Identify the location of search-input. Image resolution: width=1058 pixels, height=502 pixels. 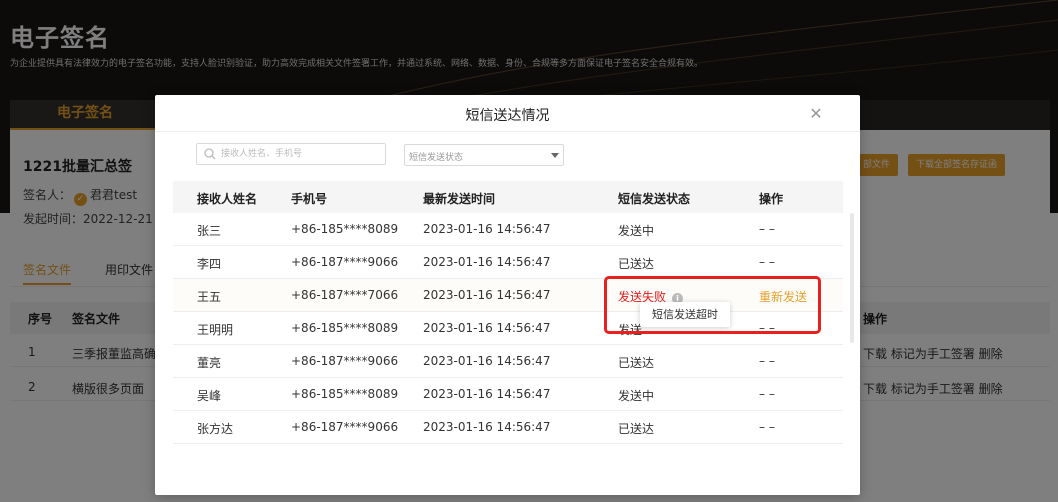
(301, 154).